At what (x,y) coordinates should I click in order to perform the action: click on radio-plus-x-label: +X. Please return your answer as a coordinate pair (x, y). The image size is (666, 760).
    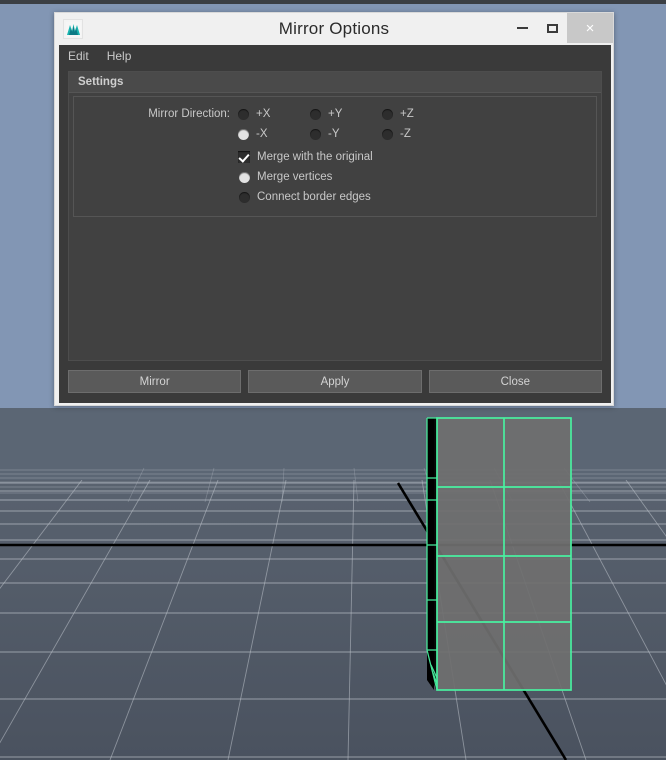
    Looking at the image, I should click on (263, 114).